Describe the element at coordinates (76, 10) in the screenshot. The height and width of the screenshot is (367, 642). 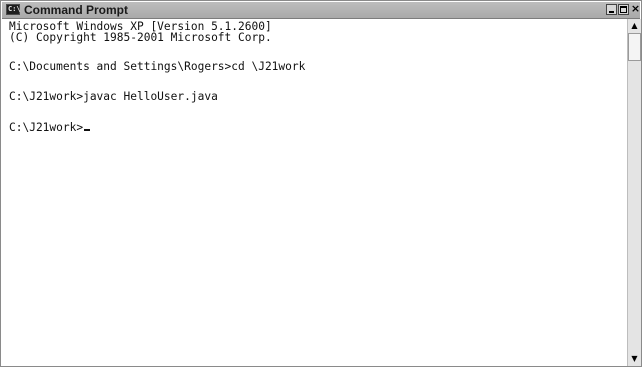
I see `window-title: Command Prompt` at that location.